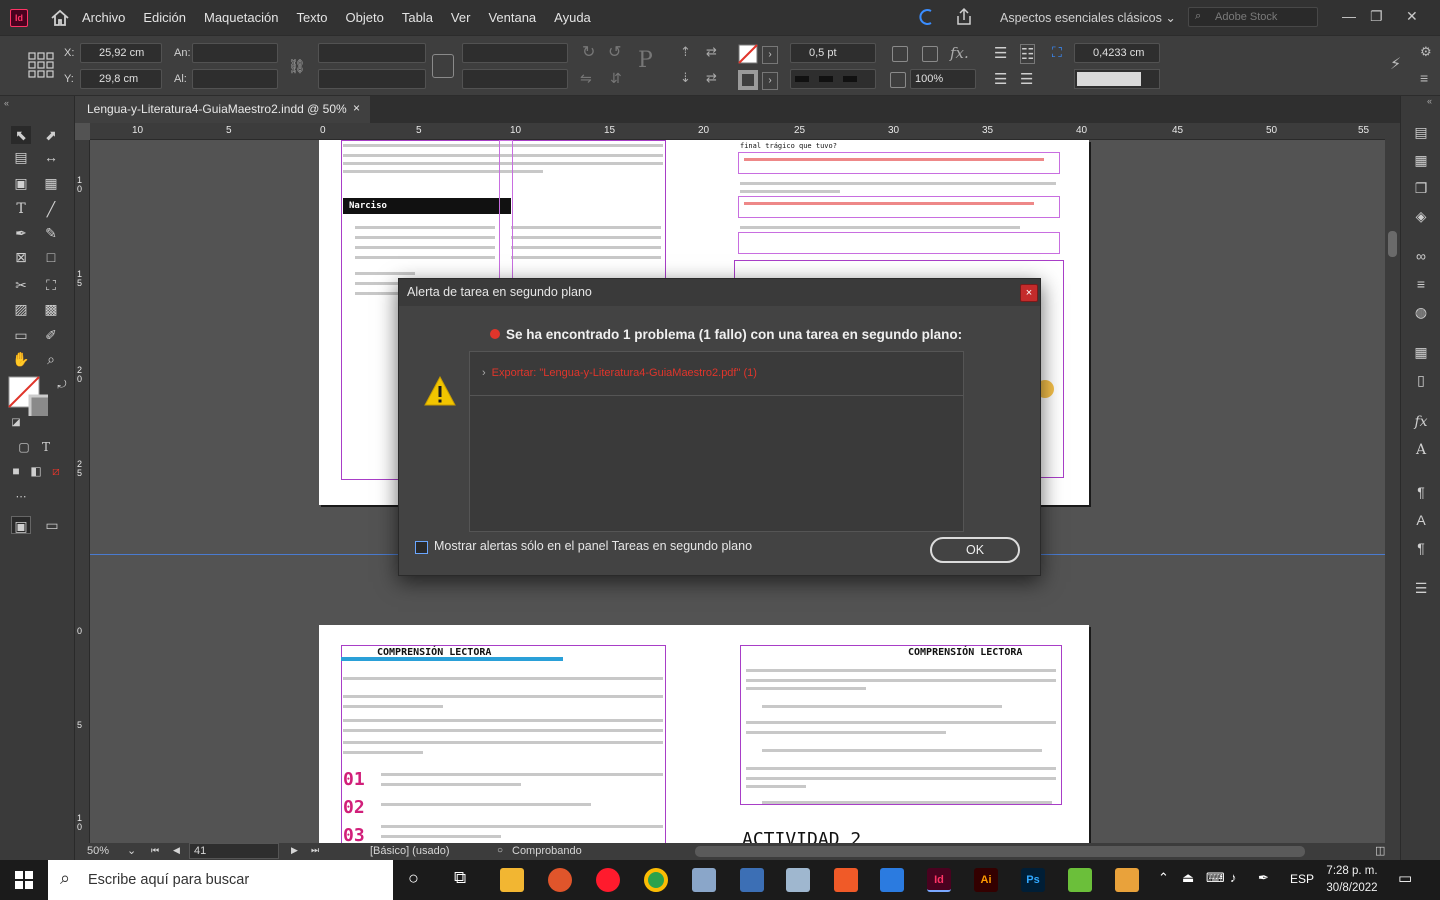  I want to click on select-container-icon: ⇡, so click(685, 52).